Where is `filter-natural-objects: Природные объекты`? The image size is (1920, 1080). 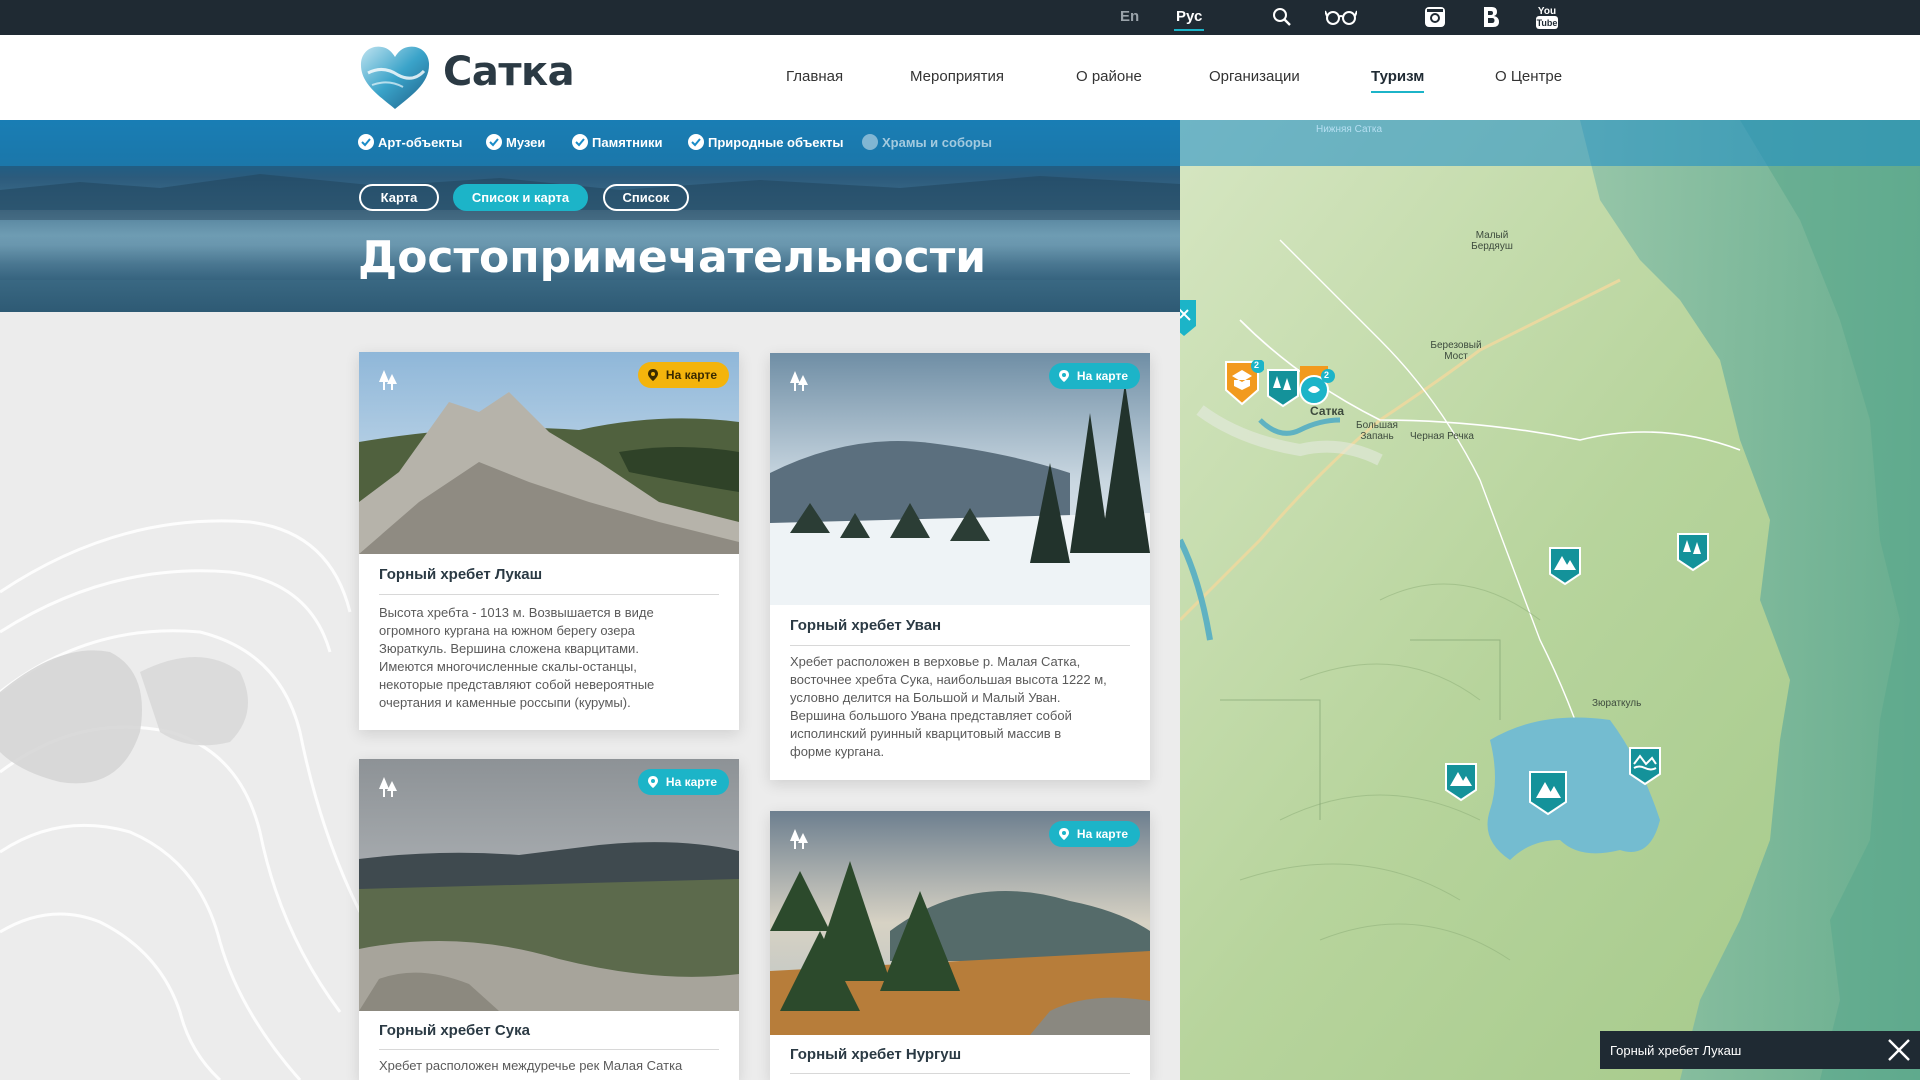
filter-natural-objects: Природные объекты is located at coordinates (766, 142).